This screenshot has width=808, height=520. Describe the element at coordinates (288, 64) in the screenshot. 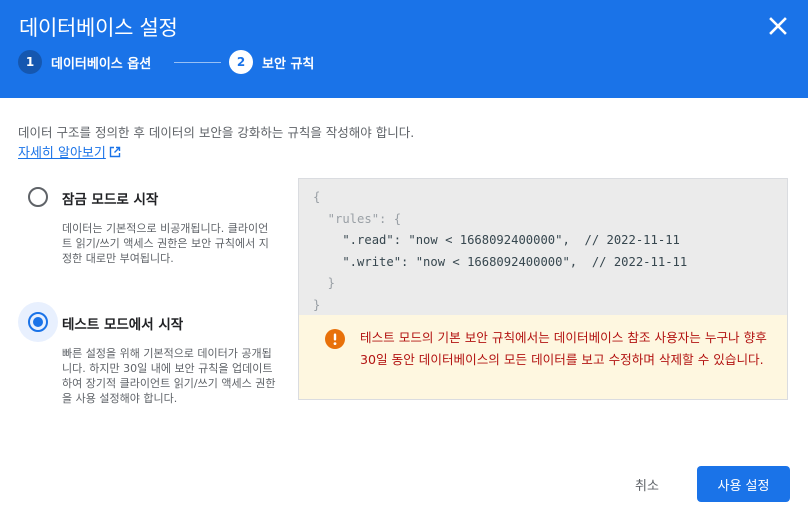

I see `step-label: 보안 규칙` at that location.